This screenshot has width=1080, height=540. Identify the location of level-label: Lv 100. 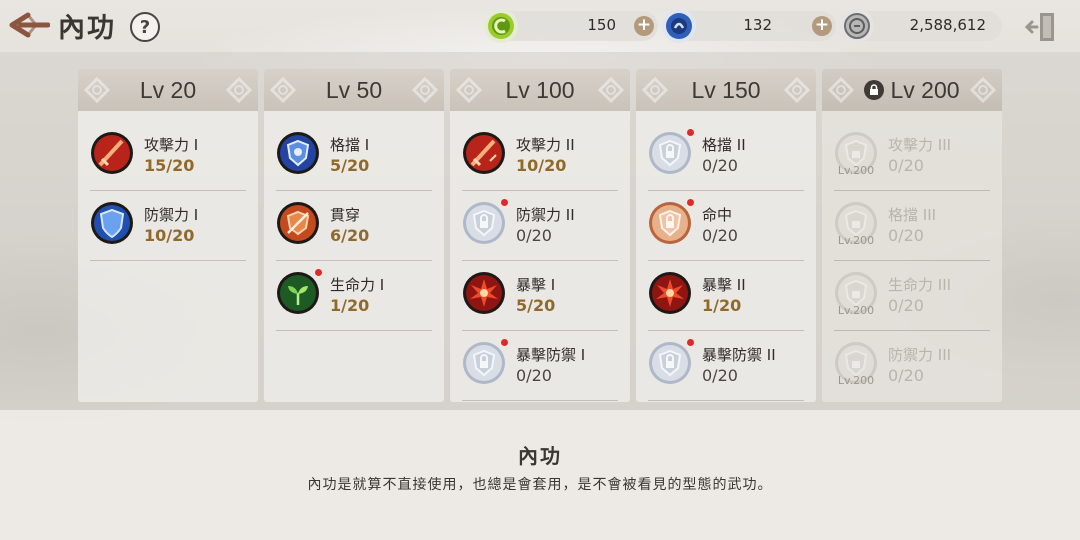
(540, 89).